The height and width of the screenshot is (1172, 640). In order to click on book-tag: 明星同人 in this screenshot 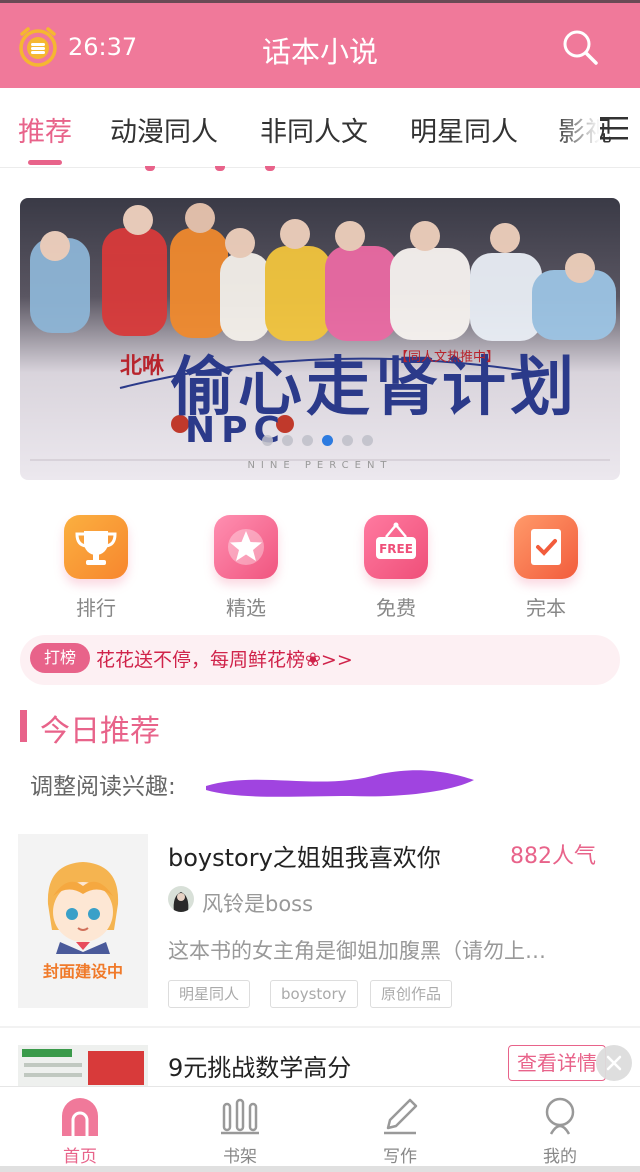, I will do `click(209, 994)`.